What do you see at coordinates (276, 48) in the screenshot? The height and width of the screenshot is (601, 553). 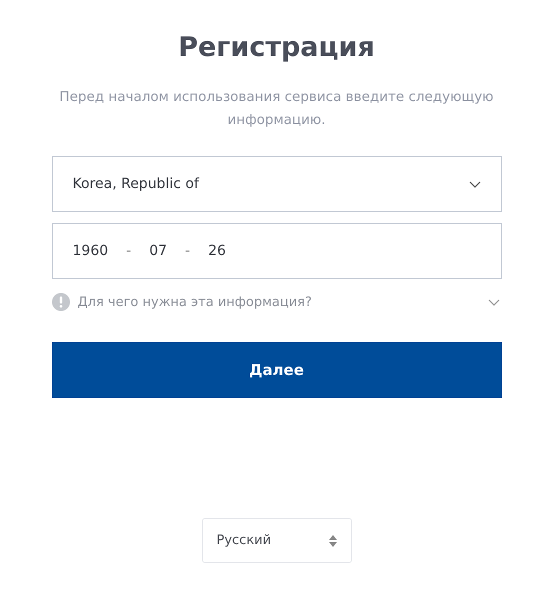 I see `page-title: Регистрация` at bounding box center [276, 48].